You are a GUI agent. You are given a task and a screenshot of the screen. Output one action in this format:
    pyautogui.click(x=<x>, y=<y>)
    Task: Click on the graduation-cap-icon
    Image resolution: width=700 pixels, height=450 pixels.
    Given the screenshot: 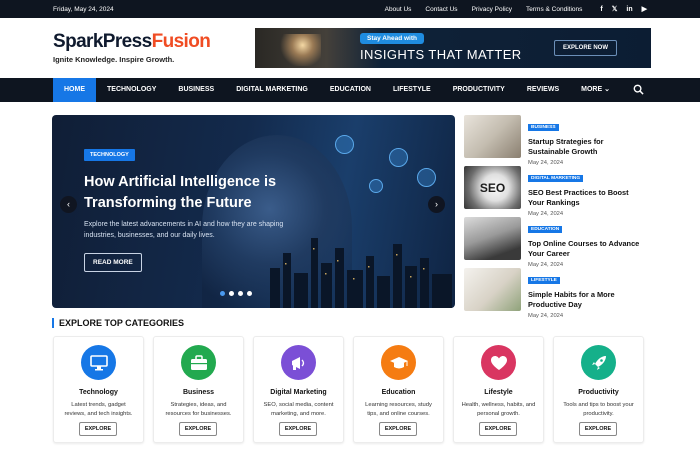 What is the action you would take?
    pyautogui.click(x=398, y=362)
    